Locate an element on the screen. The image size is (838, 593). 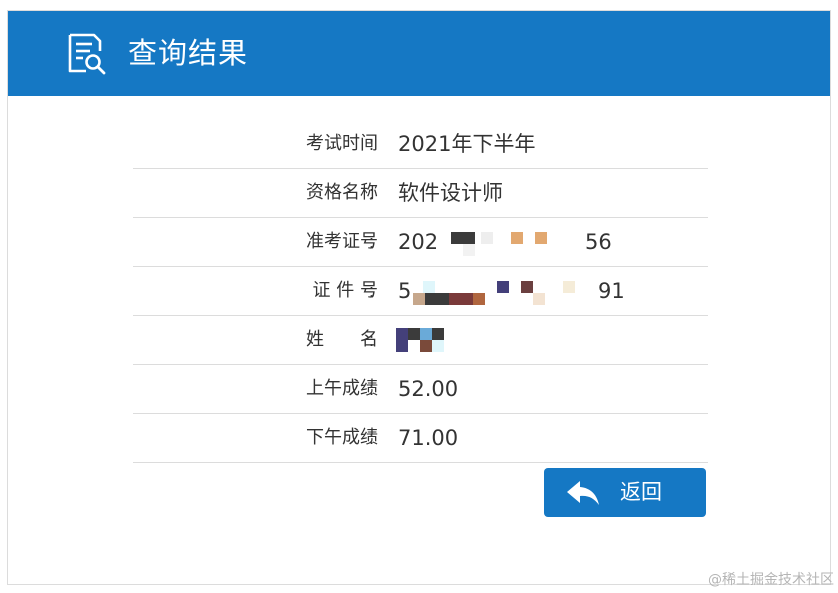
qualification-value: 软件设计师 is located at coordinates (450, 193).